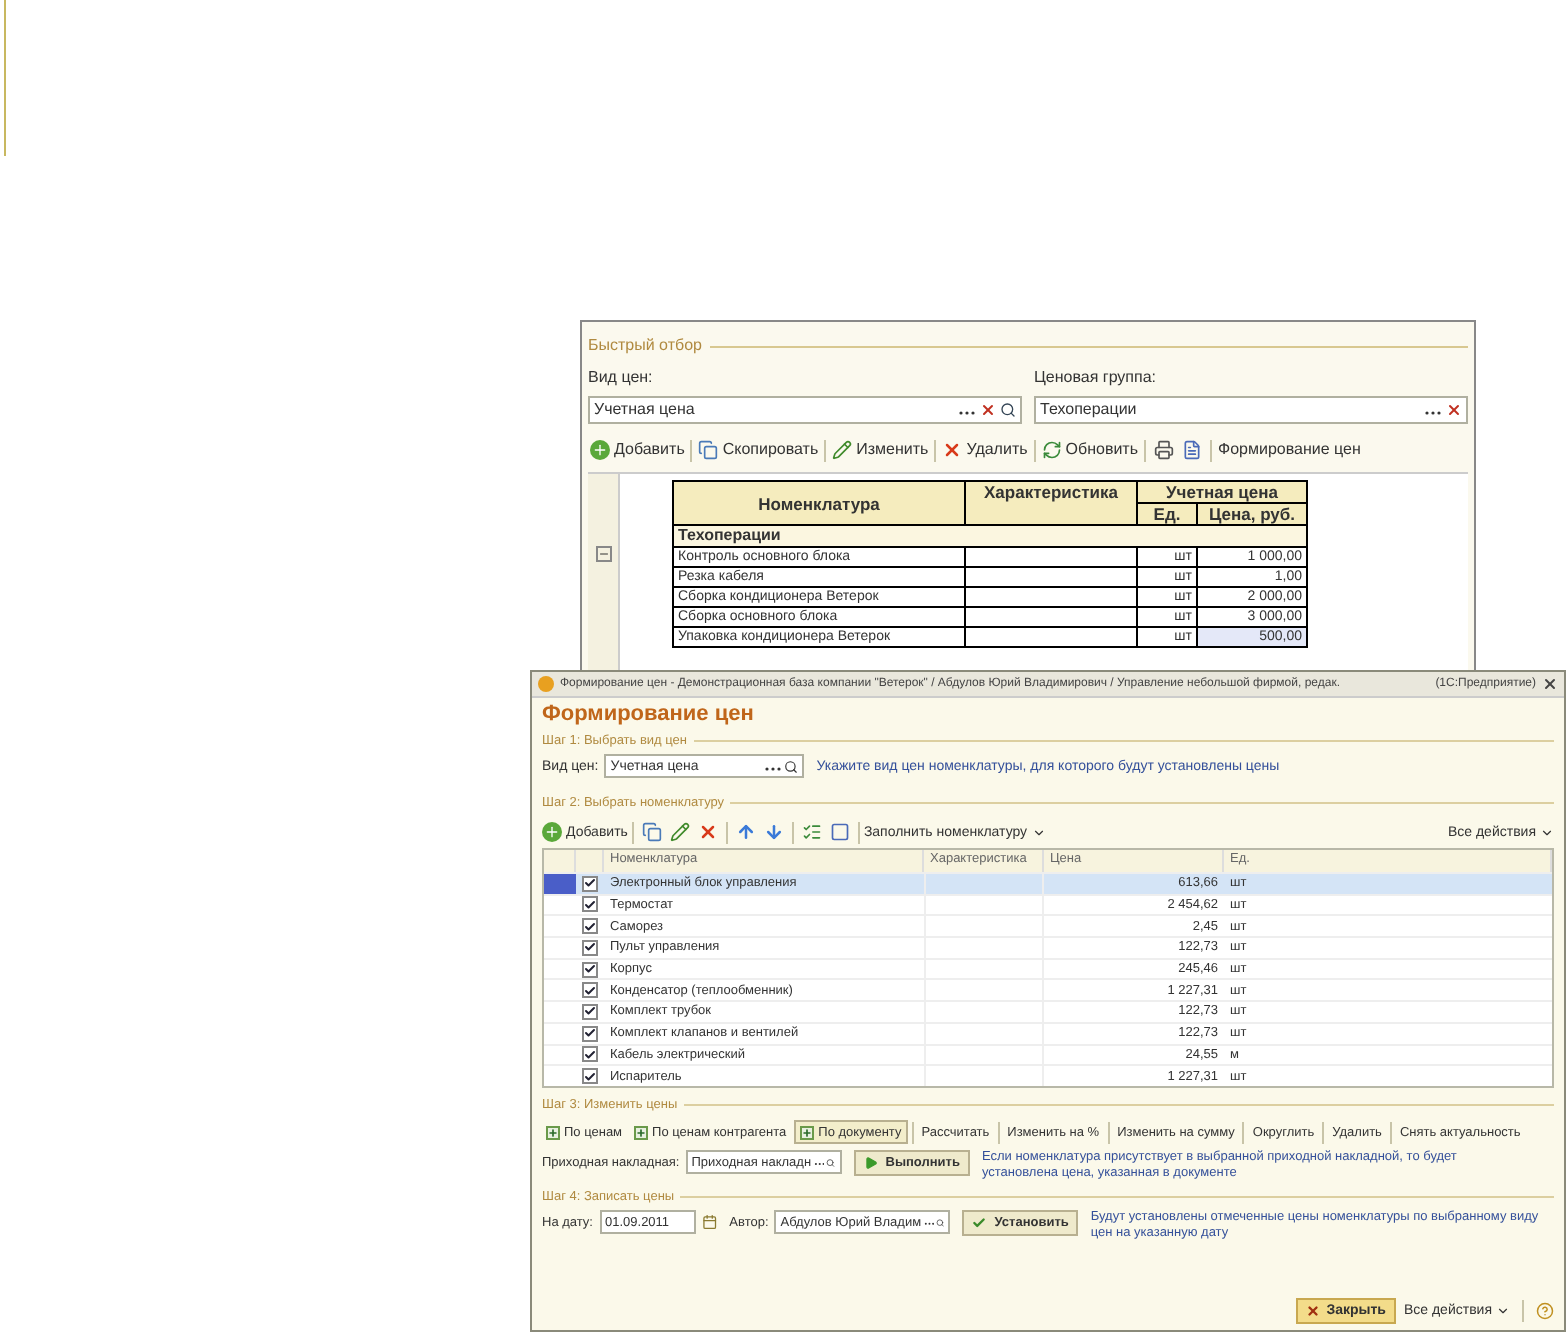 This screenshot has height=1332, width=1566. Describe the element at coordinates (773, 832) in the screenshot. I see `arrow-down-icon` at that location.